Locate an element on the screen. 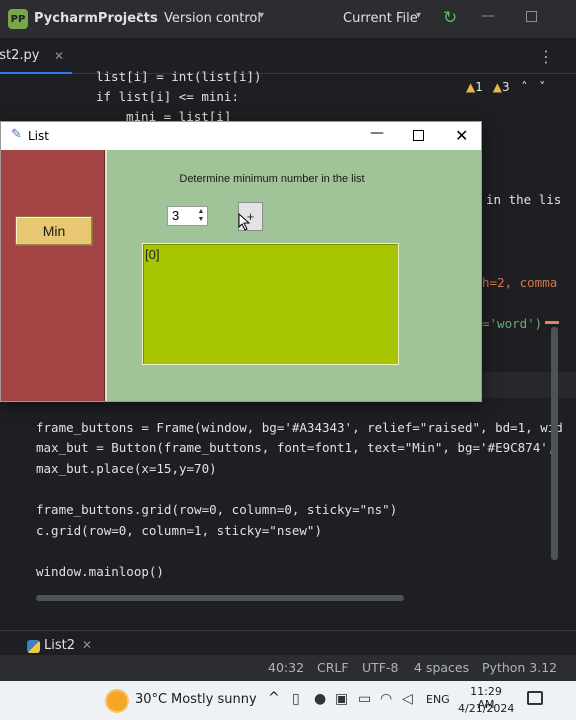 The image size is (576, 720). python-icon is located at coordinates (33, 646).